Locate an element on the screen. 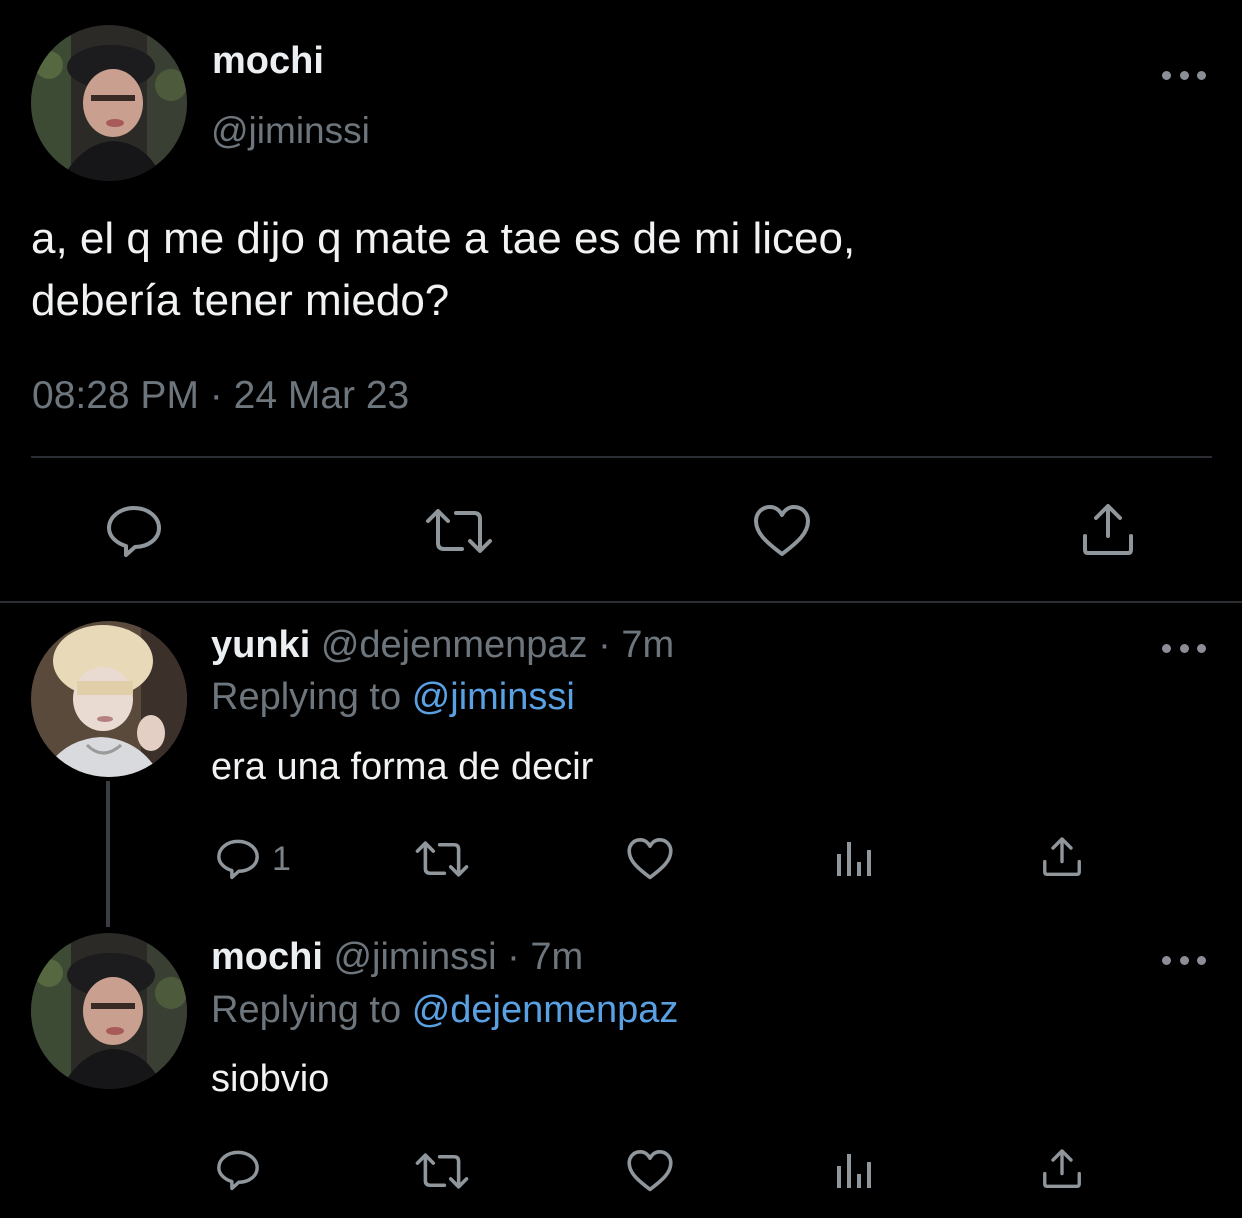 The height and width of the screenshot is (1218, 1242). replying-to-link: @jiminssi is located at coordinates (493, 697).